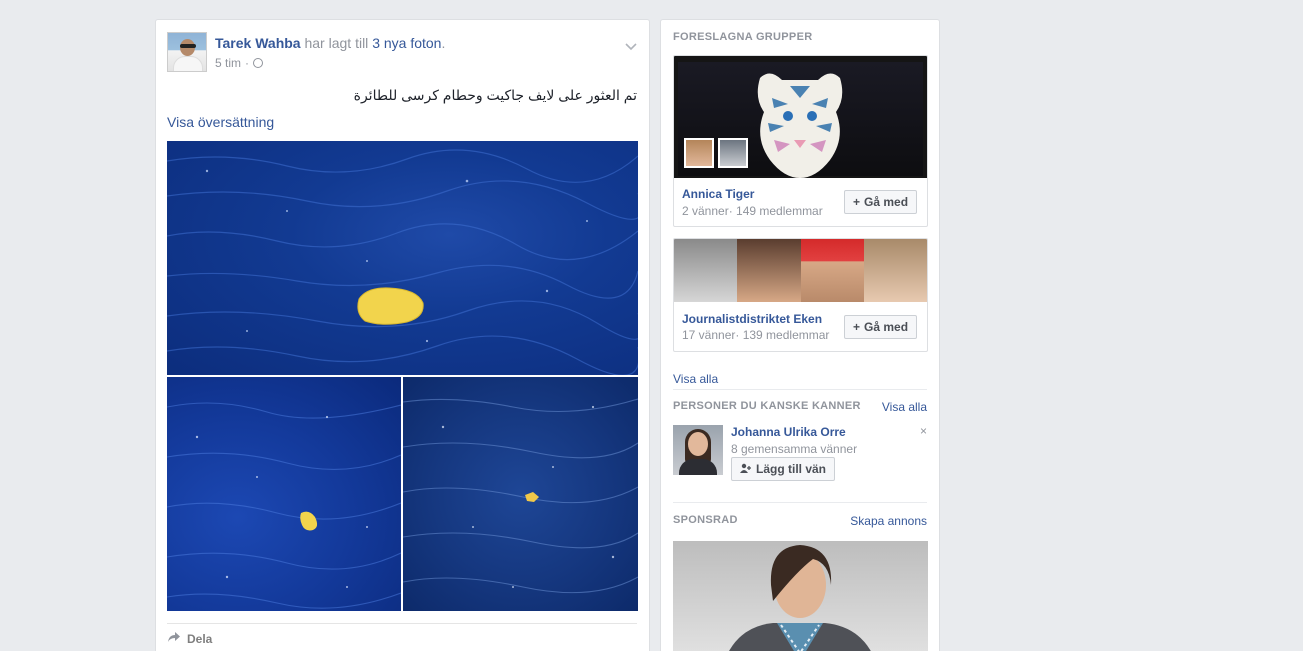 This screenshot has width=1303, height=651. Describe the element at coordinates (743, 37) in the screenshot. I see `suggested-groups-title: FORESLAGNA GRUPPER` at that location.